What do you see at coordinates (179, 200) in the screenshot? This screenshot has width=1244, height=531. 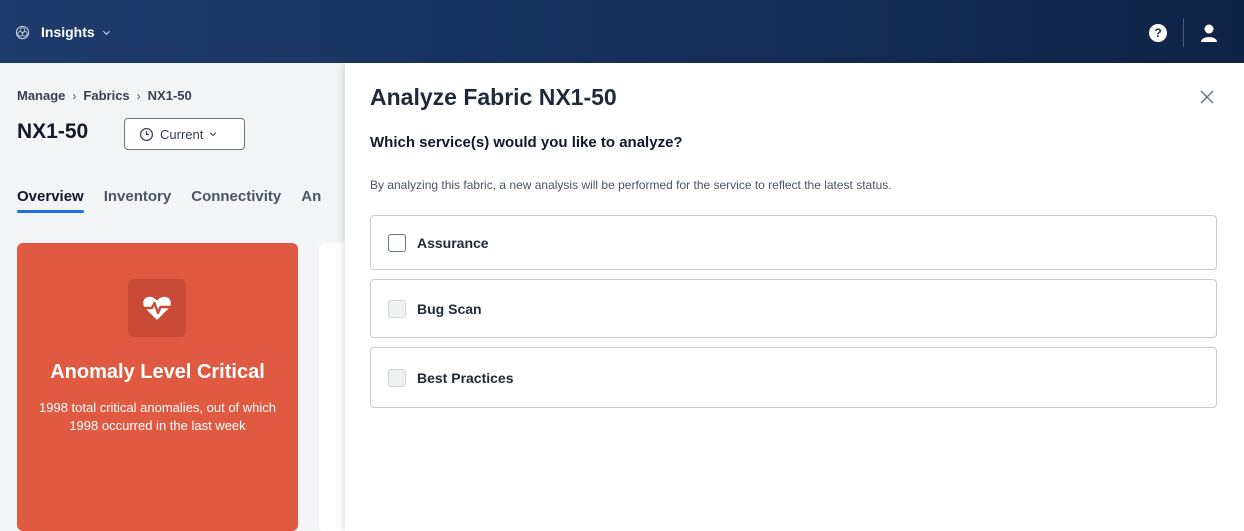 I see `tab-bar: Overview Inventory Connectivity An` at bounding box center [179, 200].